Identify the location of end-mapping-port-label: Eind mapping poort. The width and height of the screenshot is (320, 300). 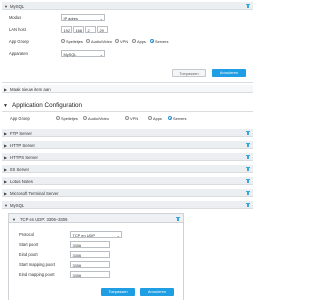
(37, 274).